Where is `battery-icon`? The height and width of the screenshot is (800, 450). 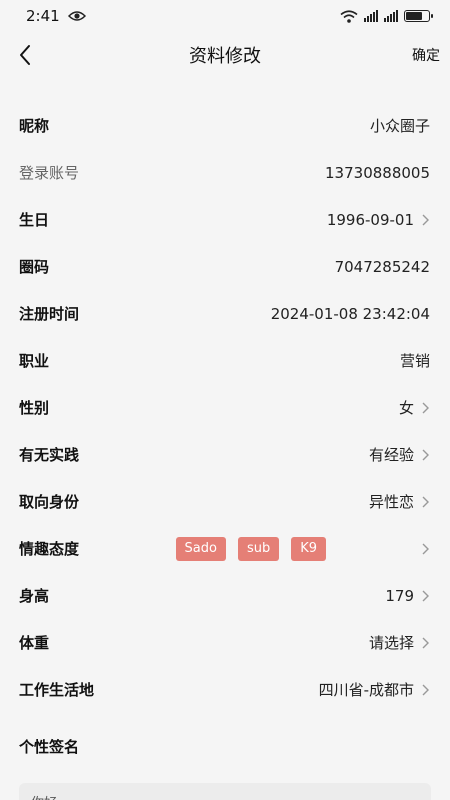 battery-icon is located at coordinates (418, 16).